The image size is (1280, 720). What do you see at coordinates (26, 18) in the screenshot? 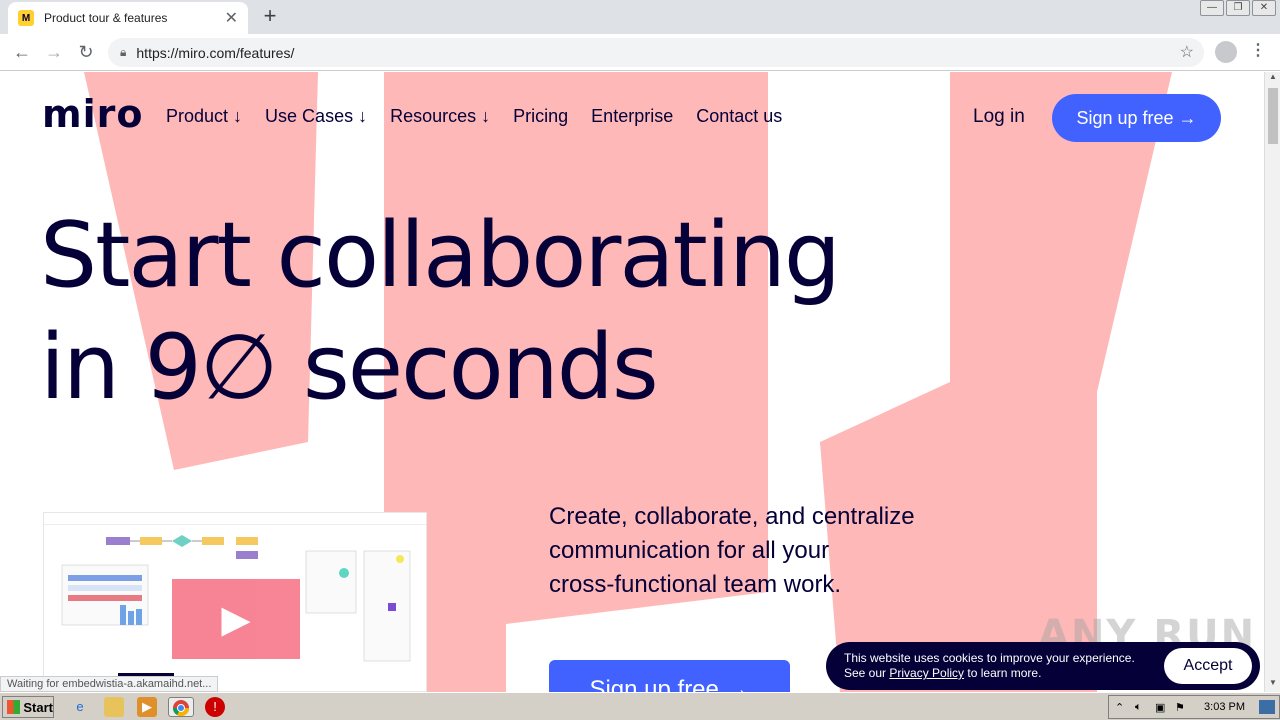
I see `miro-favicon-icon: M` at bounding box center [26, 18].